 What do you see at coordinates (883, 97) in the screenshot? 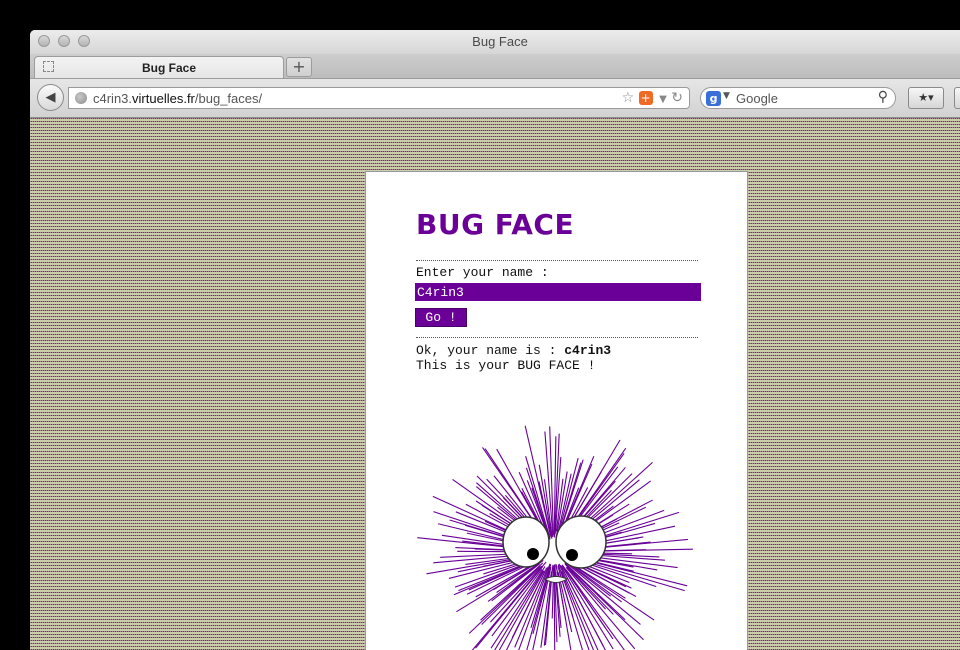
I see `search-icon: ⚲` at bounding box center [883, 97].